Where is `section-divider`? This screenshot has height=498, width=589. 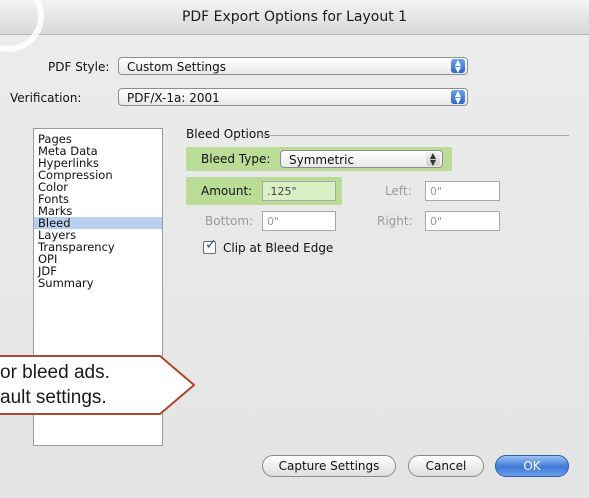 section-divider is located at coordinates (413, 135).